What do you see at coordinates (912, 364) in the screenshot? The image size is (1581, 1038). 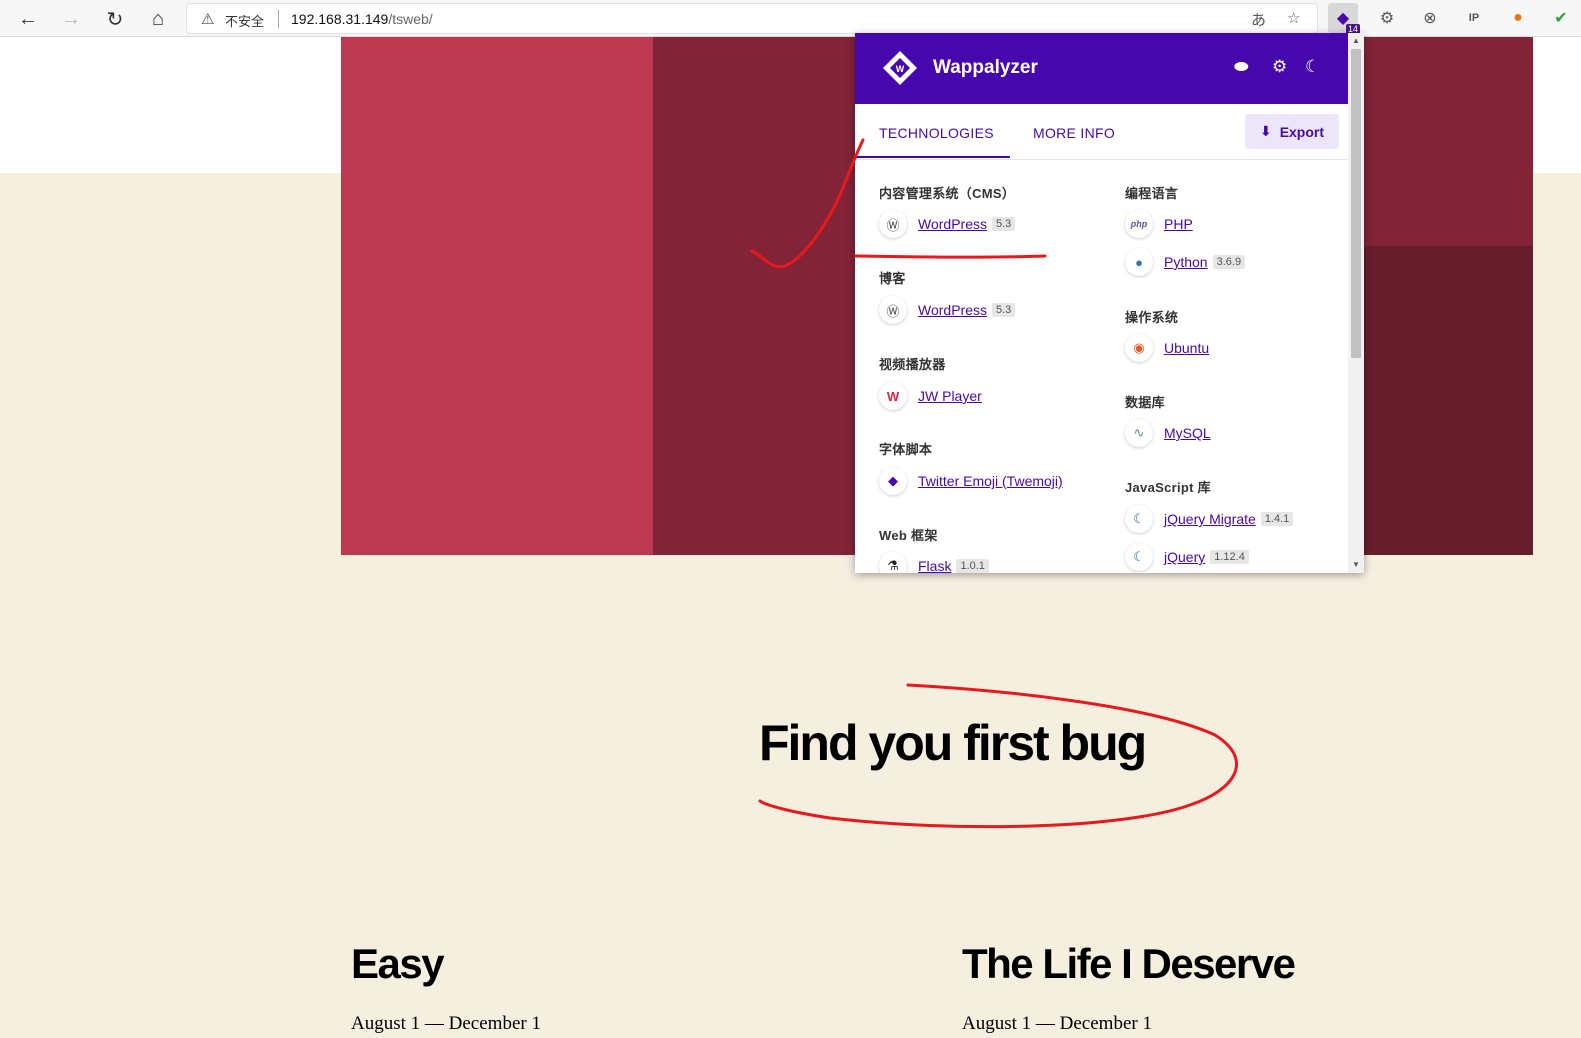 I see `category-video-player: 视频播放器` at bounding box center [912, 364].